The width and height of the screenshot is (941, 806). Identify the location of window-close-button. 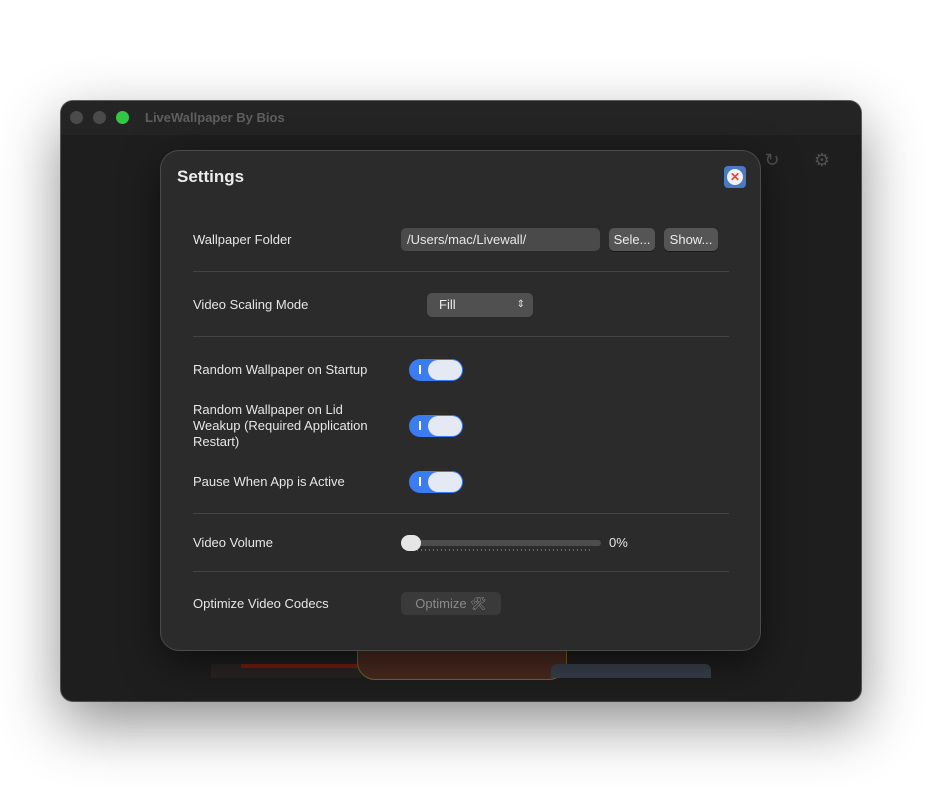
(76, 117).